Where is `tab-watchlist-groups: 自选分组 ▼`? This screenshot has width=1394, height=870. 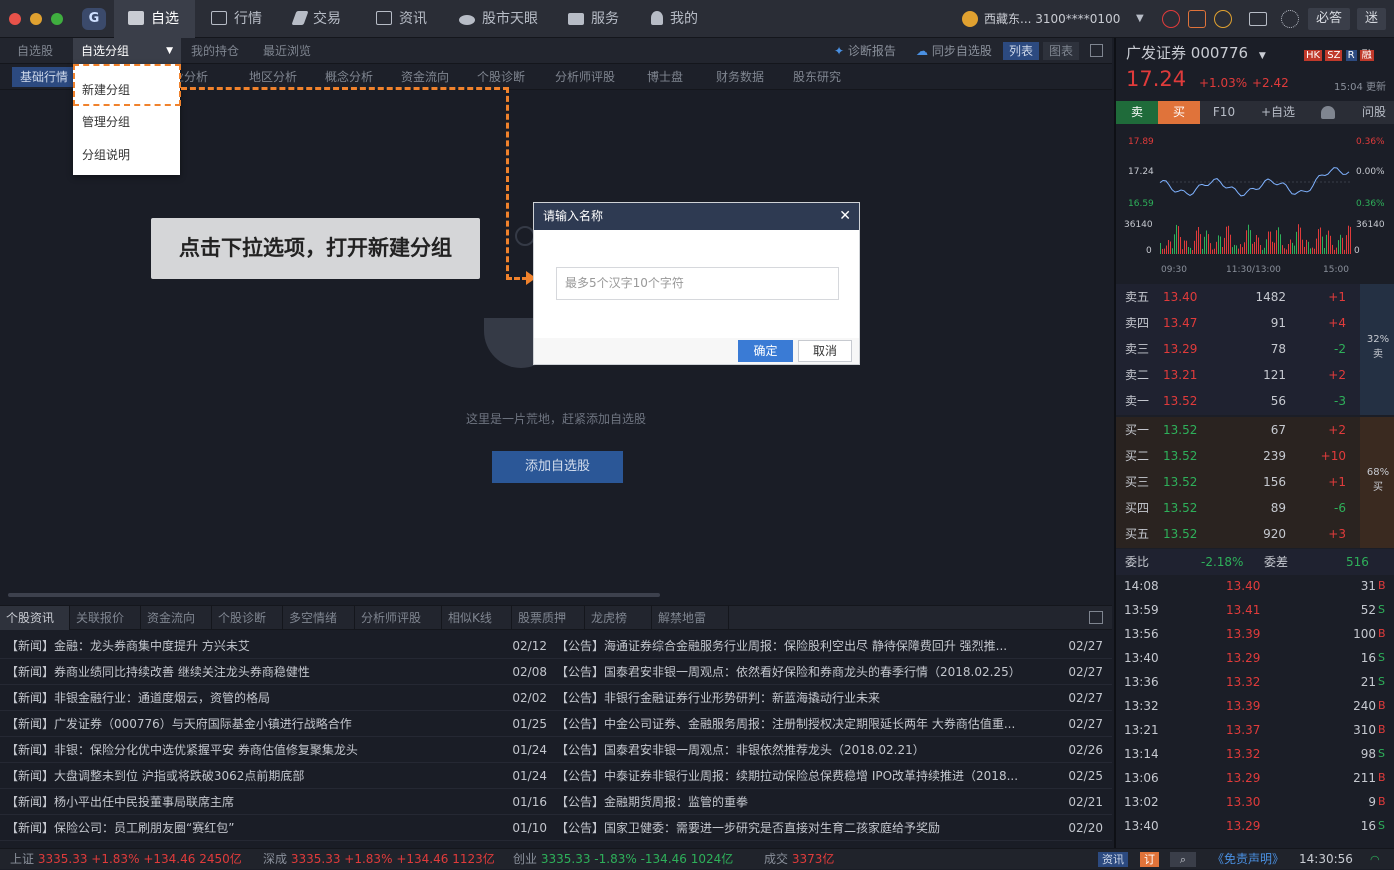 tab-watchlist-groups: 自选分组 ▼ is located at coordinates (127, 51).